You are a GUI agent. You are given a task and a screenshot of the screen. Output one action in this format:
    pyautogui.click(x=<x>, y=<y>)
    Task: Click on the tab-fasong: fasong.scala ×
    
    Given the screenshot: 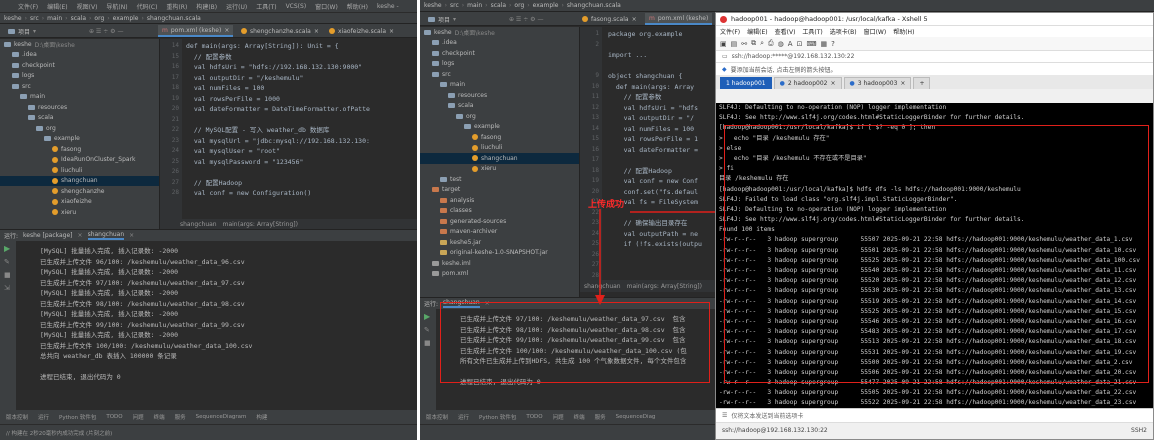 What is the action you would take?
    pyautogui.click(x=609, y=19)
    